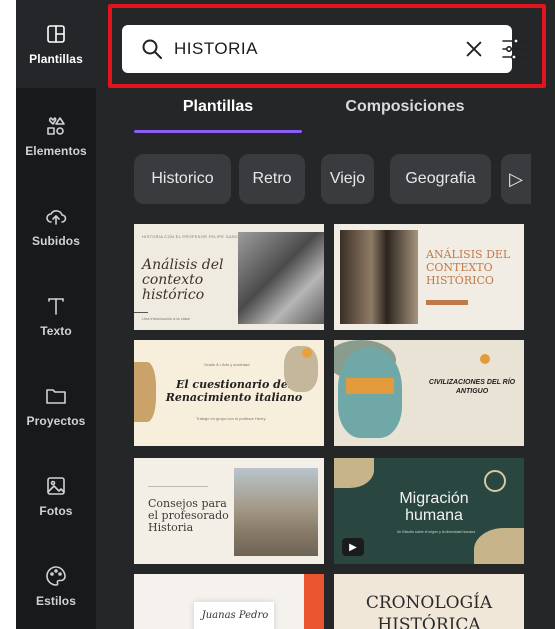 This screenshot has height=629, width=555. What do you see at coordinates (229, 601) in the screenshot?
I see `template-card: Juanas Pedro` at bounding box center [229, 601].